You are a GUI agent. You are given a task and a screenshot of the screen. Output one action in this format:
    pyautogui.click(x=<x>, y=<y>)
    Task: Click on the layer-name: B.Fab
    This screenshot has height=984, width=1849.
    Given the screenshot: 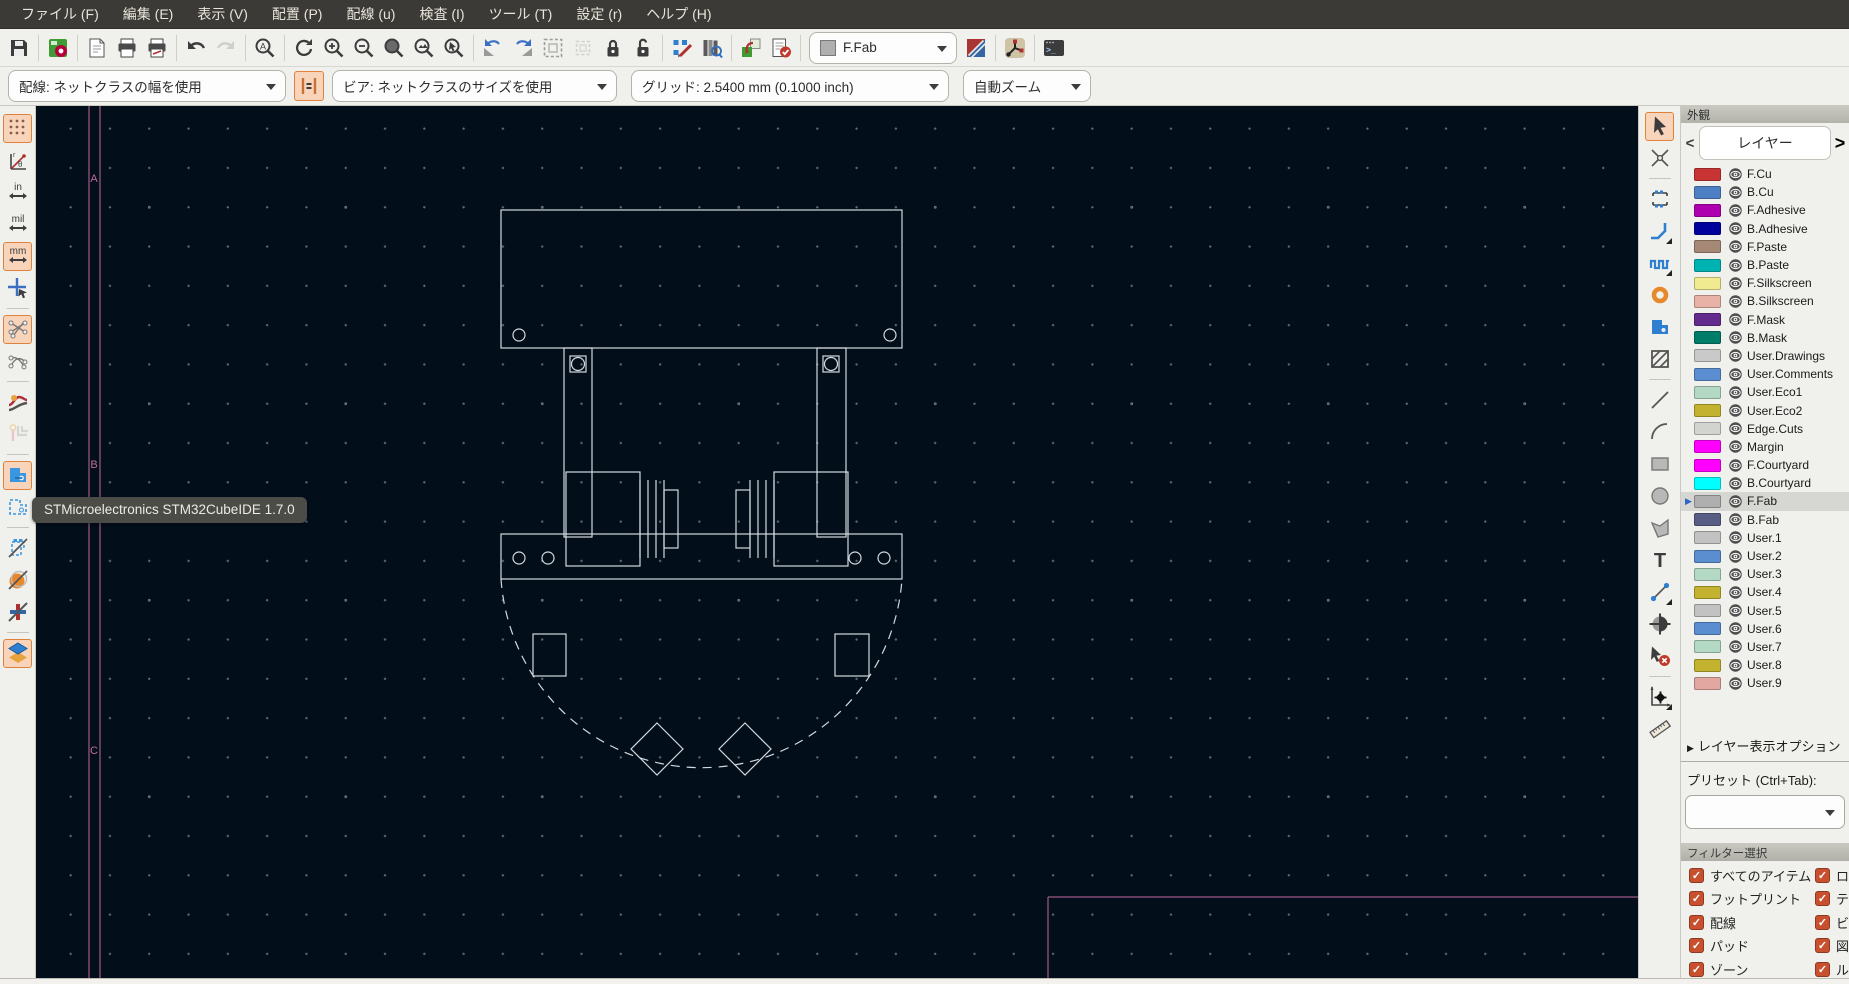 What is the action you would take?
    pyautogui.click(x=1763, y=520)
    